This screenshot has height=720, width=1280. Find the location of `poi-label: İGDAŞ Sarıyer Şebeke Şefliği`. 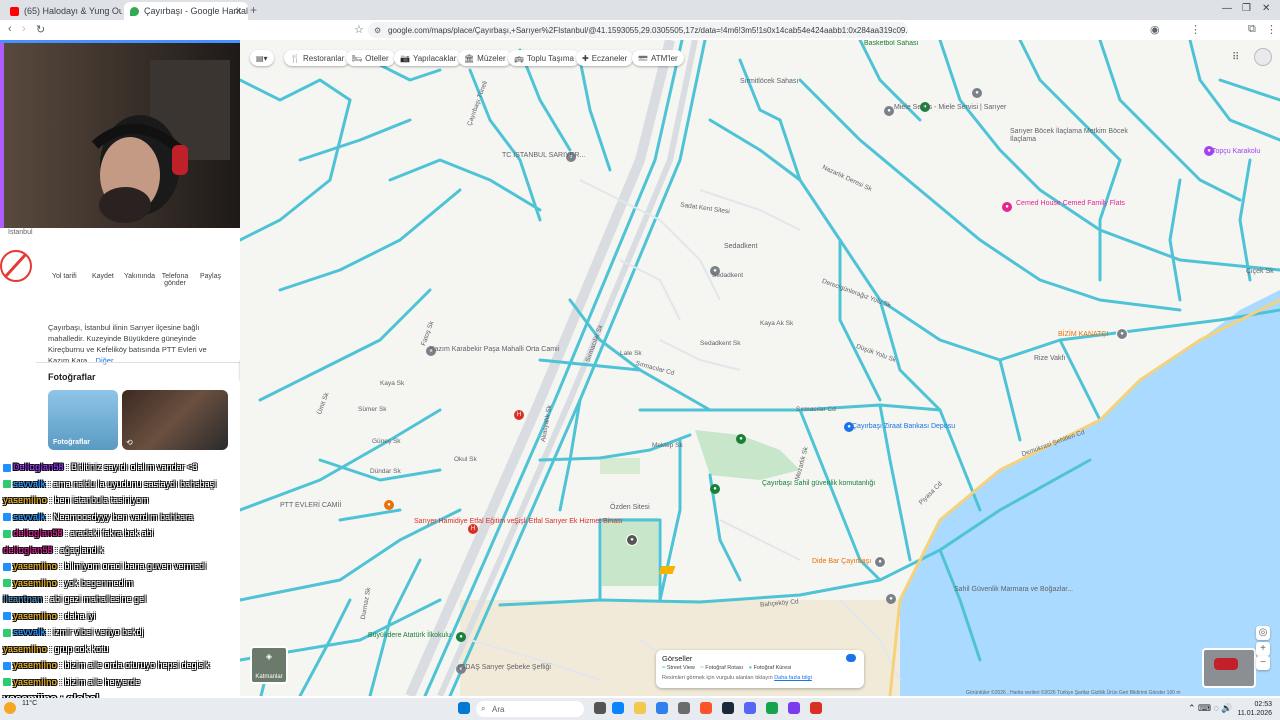

poi-label: İGDAŞ Sarıyer Şebeke Şefliği is located at coordinates (504, 668).